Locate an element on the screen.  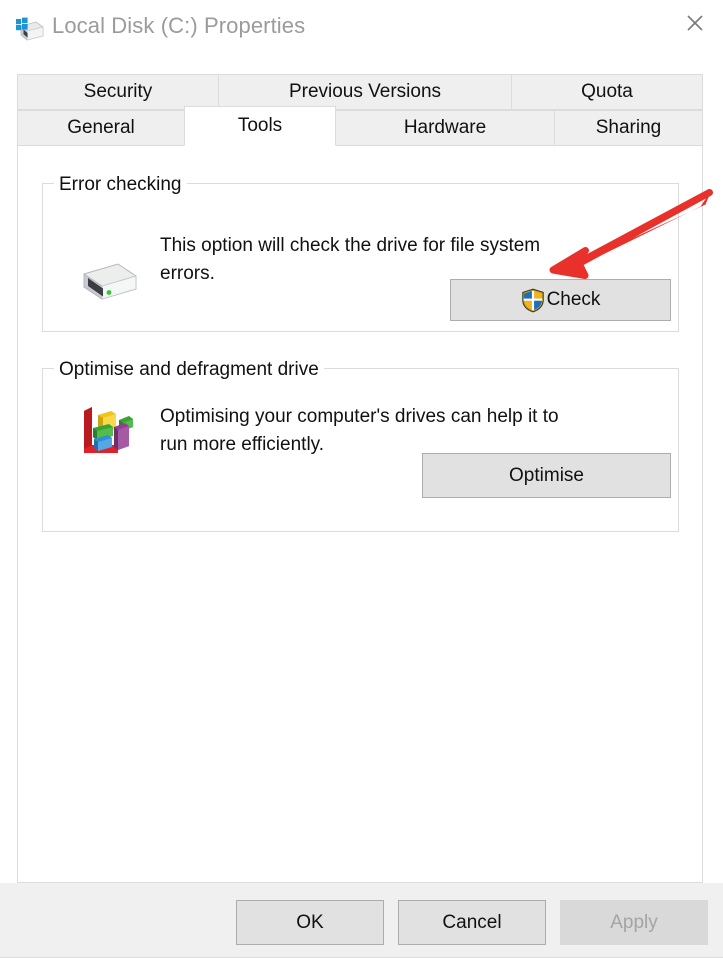
ok-button-label: OK is located at coordinates (310, 922).